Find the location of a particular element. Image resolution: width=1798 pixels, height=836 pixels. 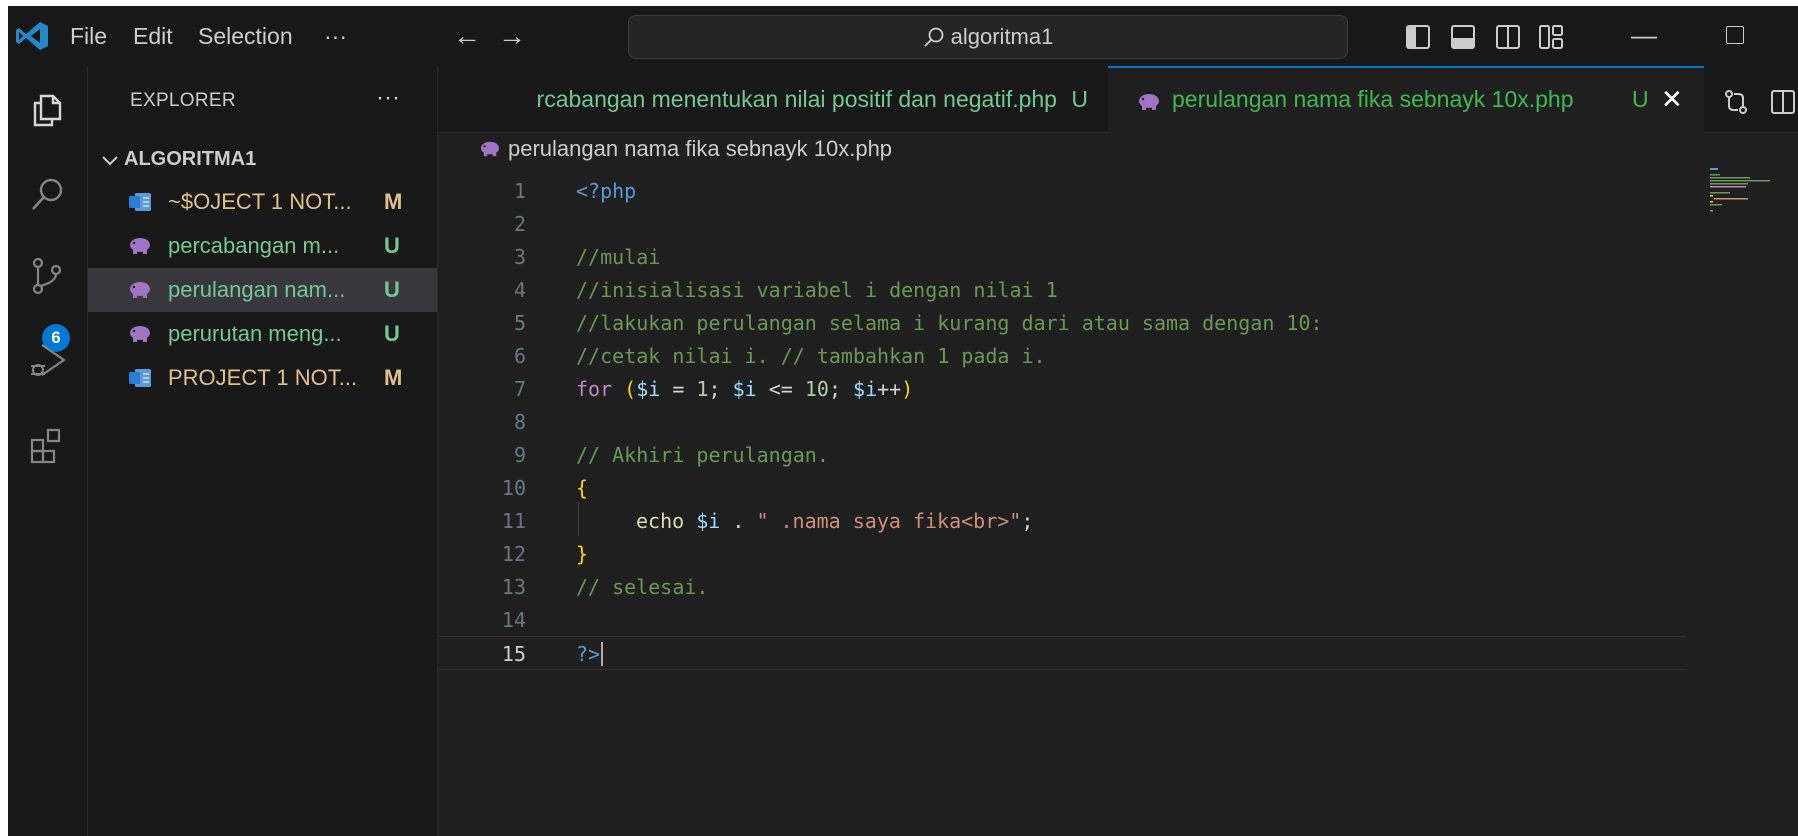

file-item: perurutan meng... U is located at coordinates (262, 334).